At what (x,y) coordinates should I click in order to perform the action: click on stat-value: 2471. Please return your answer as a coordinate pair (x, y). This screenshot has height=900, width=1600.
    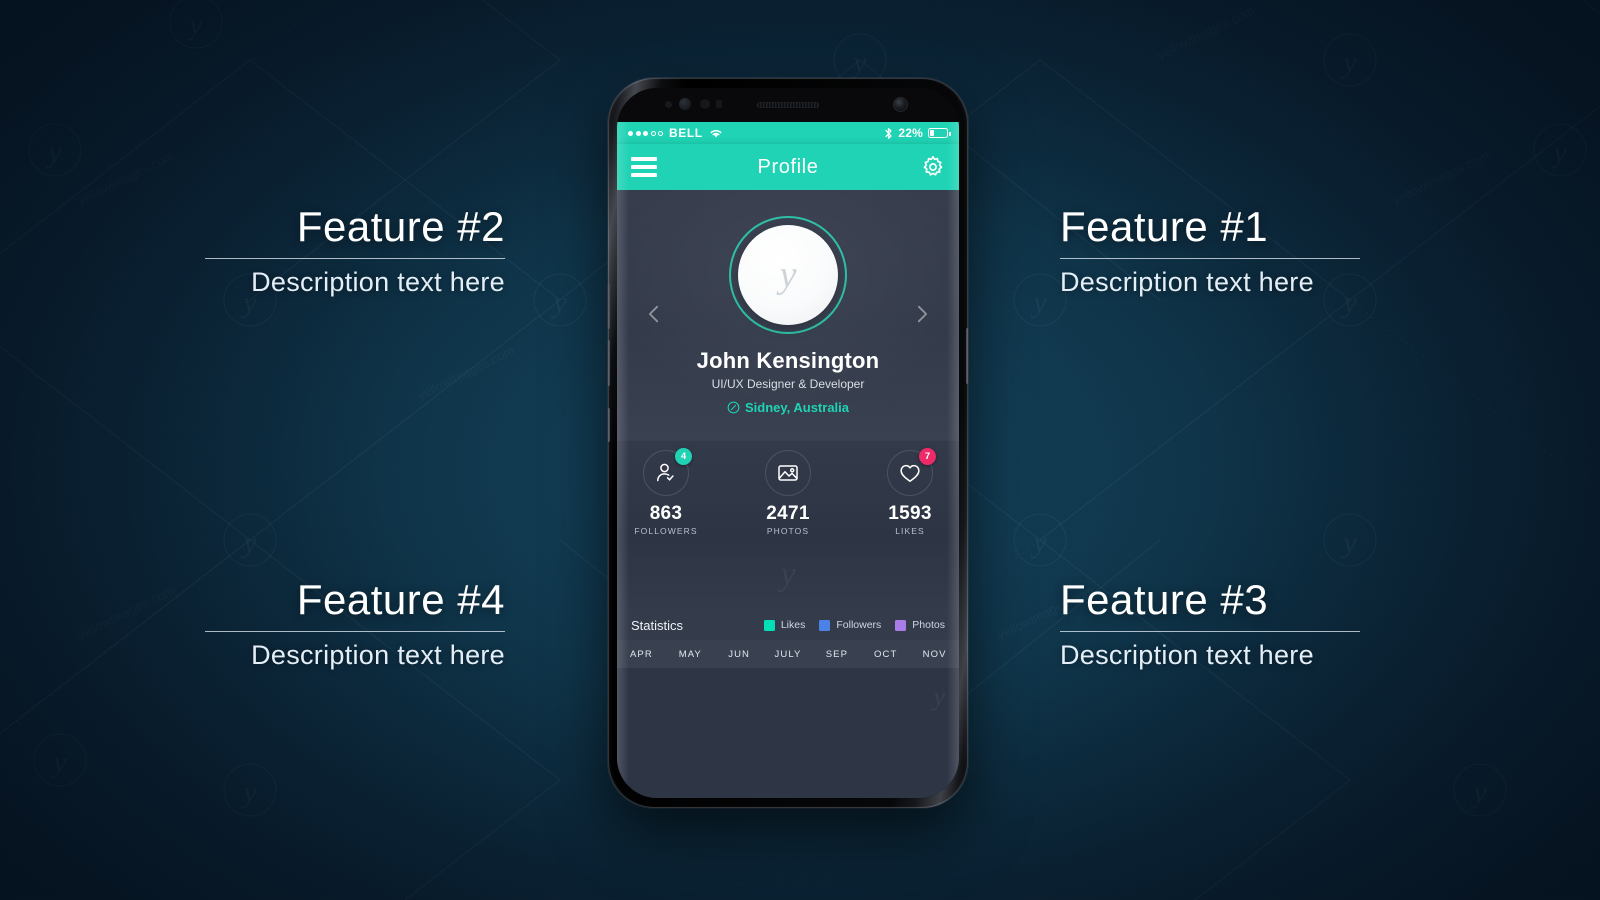
    Looking at the image, I should click on (788, 513).